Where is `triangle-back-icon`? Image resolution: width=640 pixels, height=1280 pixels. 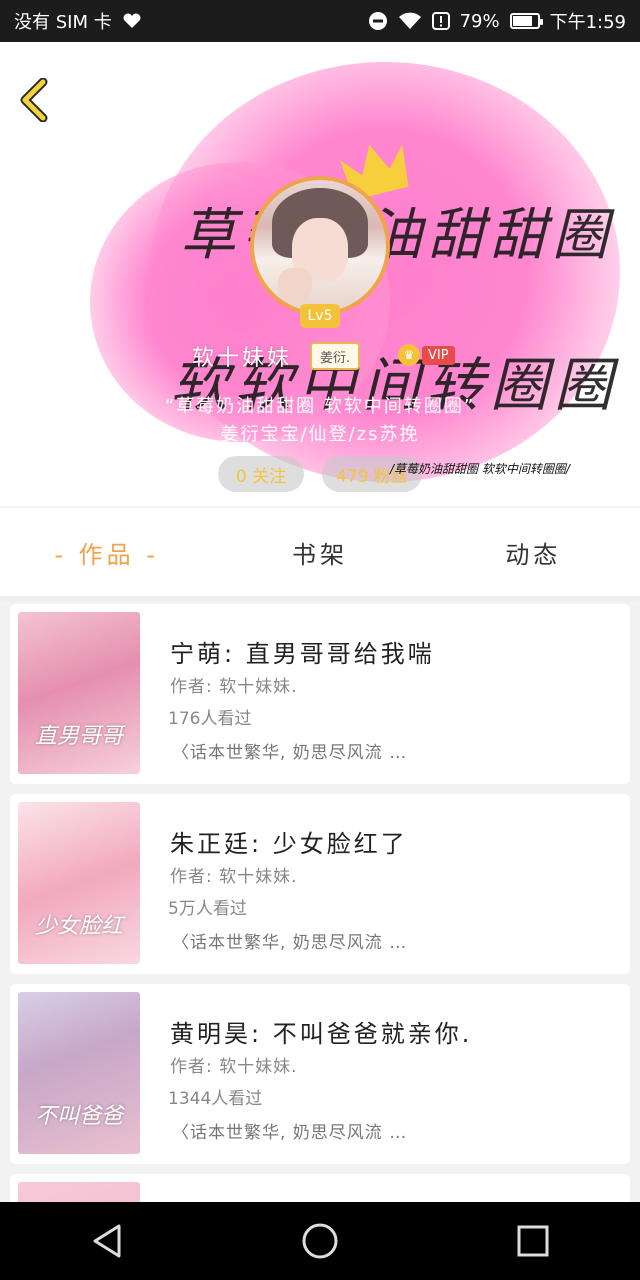
triangle-back-icon is located at coordinates (107, 1241).